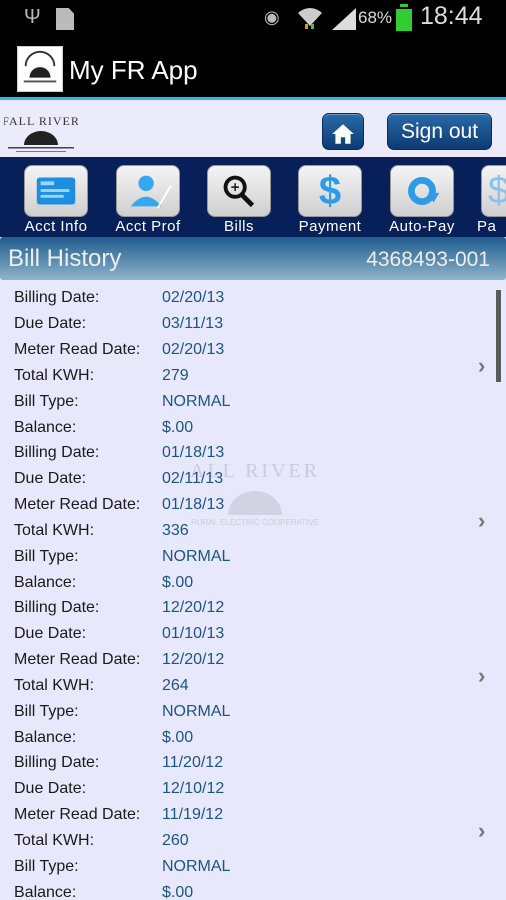 The height and width of the screenshot is (900, 506). What do you see at coordinates (253, 18) in the screenshot?
I see `status-bar: Ψ ◉ 68% 18:44` at bounding box center [253, 18].